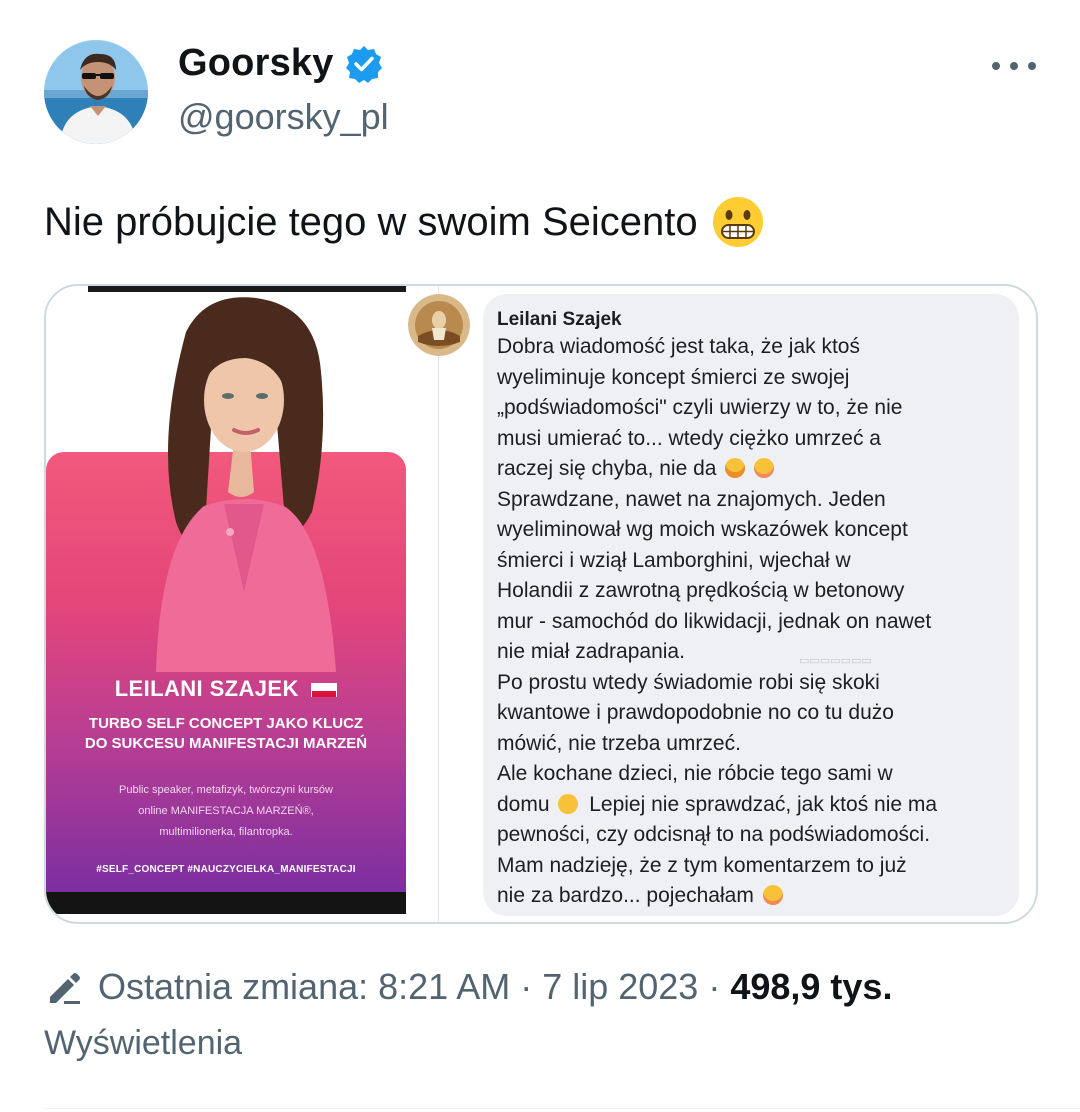 Image resolution: width=1080 pixels, height=1112 pixels. I want to click on comment-line-text: nie za bardzo... pojechałam, so click(625, 895).